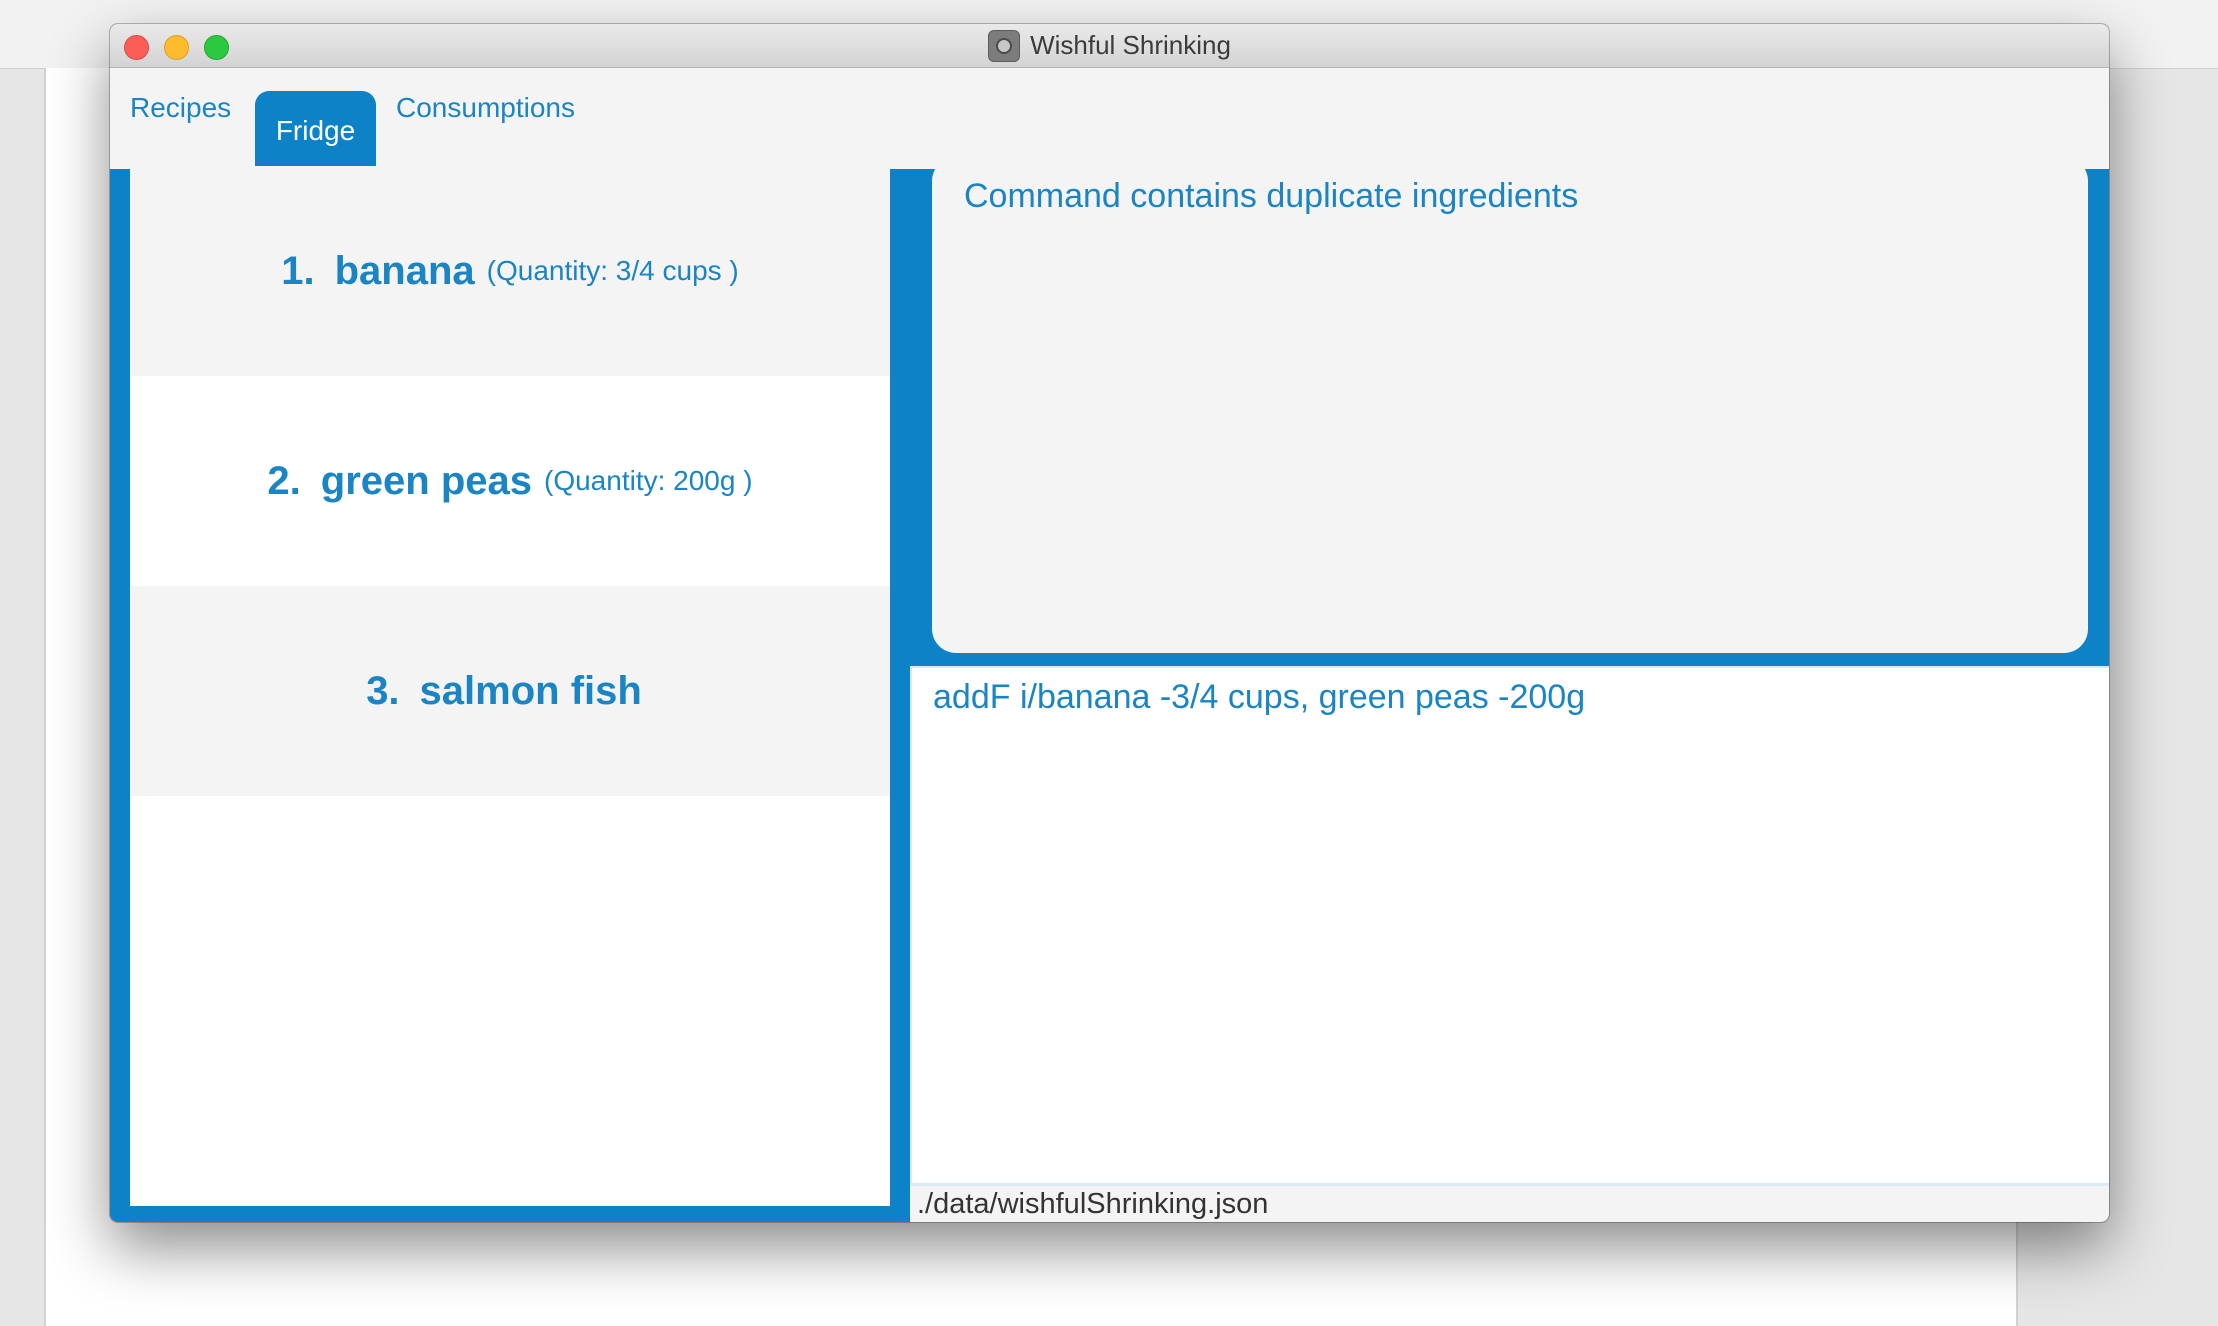 The width and height of the screenshot is (2218, 1326). What do you see at coordinates (404, 270) in the screenshot?
I see `item-name: banana` at bounding box center [404, 270].